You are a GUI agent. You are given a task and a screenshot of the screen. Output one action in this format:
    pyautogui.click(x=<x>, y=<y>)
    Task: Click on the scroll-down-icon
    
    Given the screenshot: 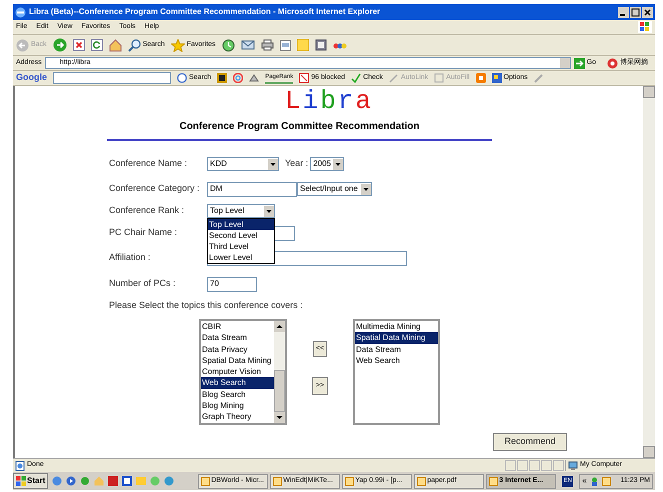 What is the action you would take?
    pyautogui.click(x=279, y=417)
    